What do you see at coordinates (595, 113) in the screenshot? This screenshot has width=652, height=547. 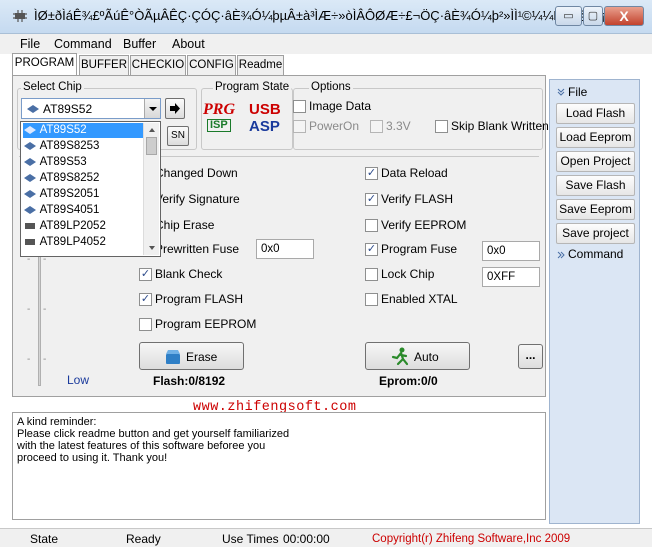 I see `load-flash-button: Load Flash` at bounding box center [595, 113].